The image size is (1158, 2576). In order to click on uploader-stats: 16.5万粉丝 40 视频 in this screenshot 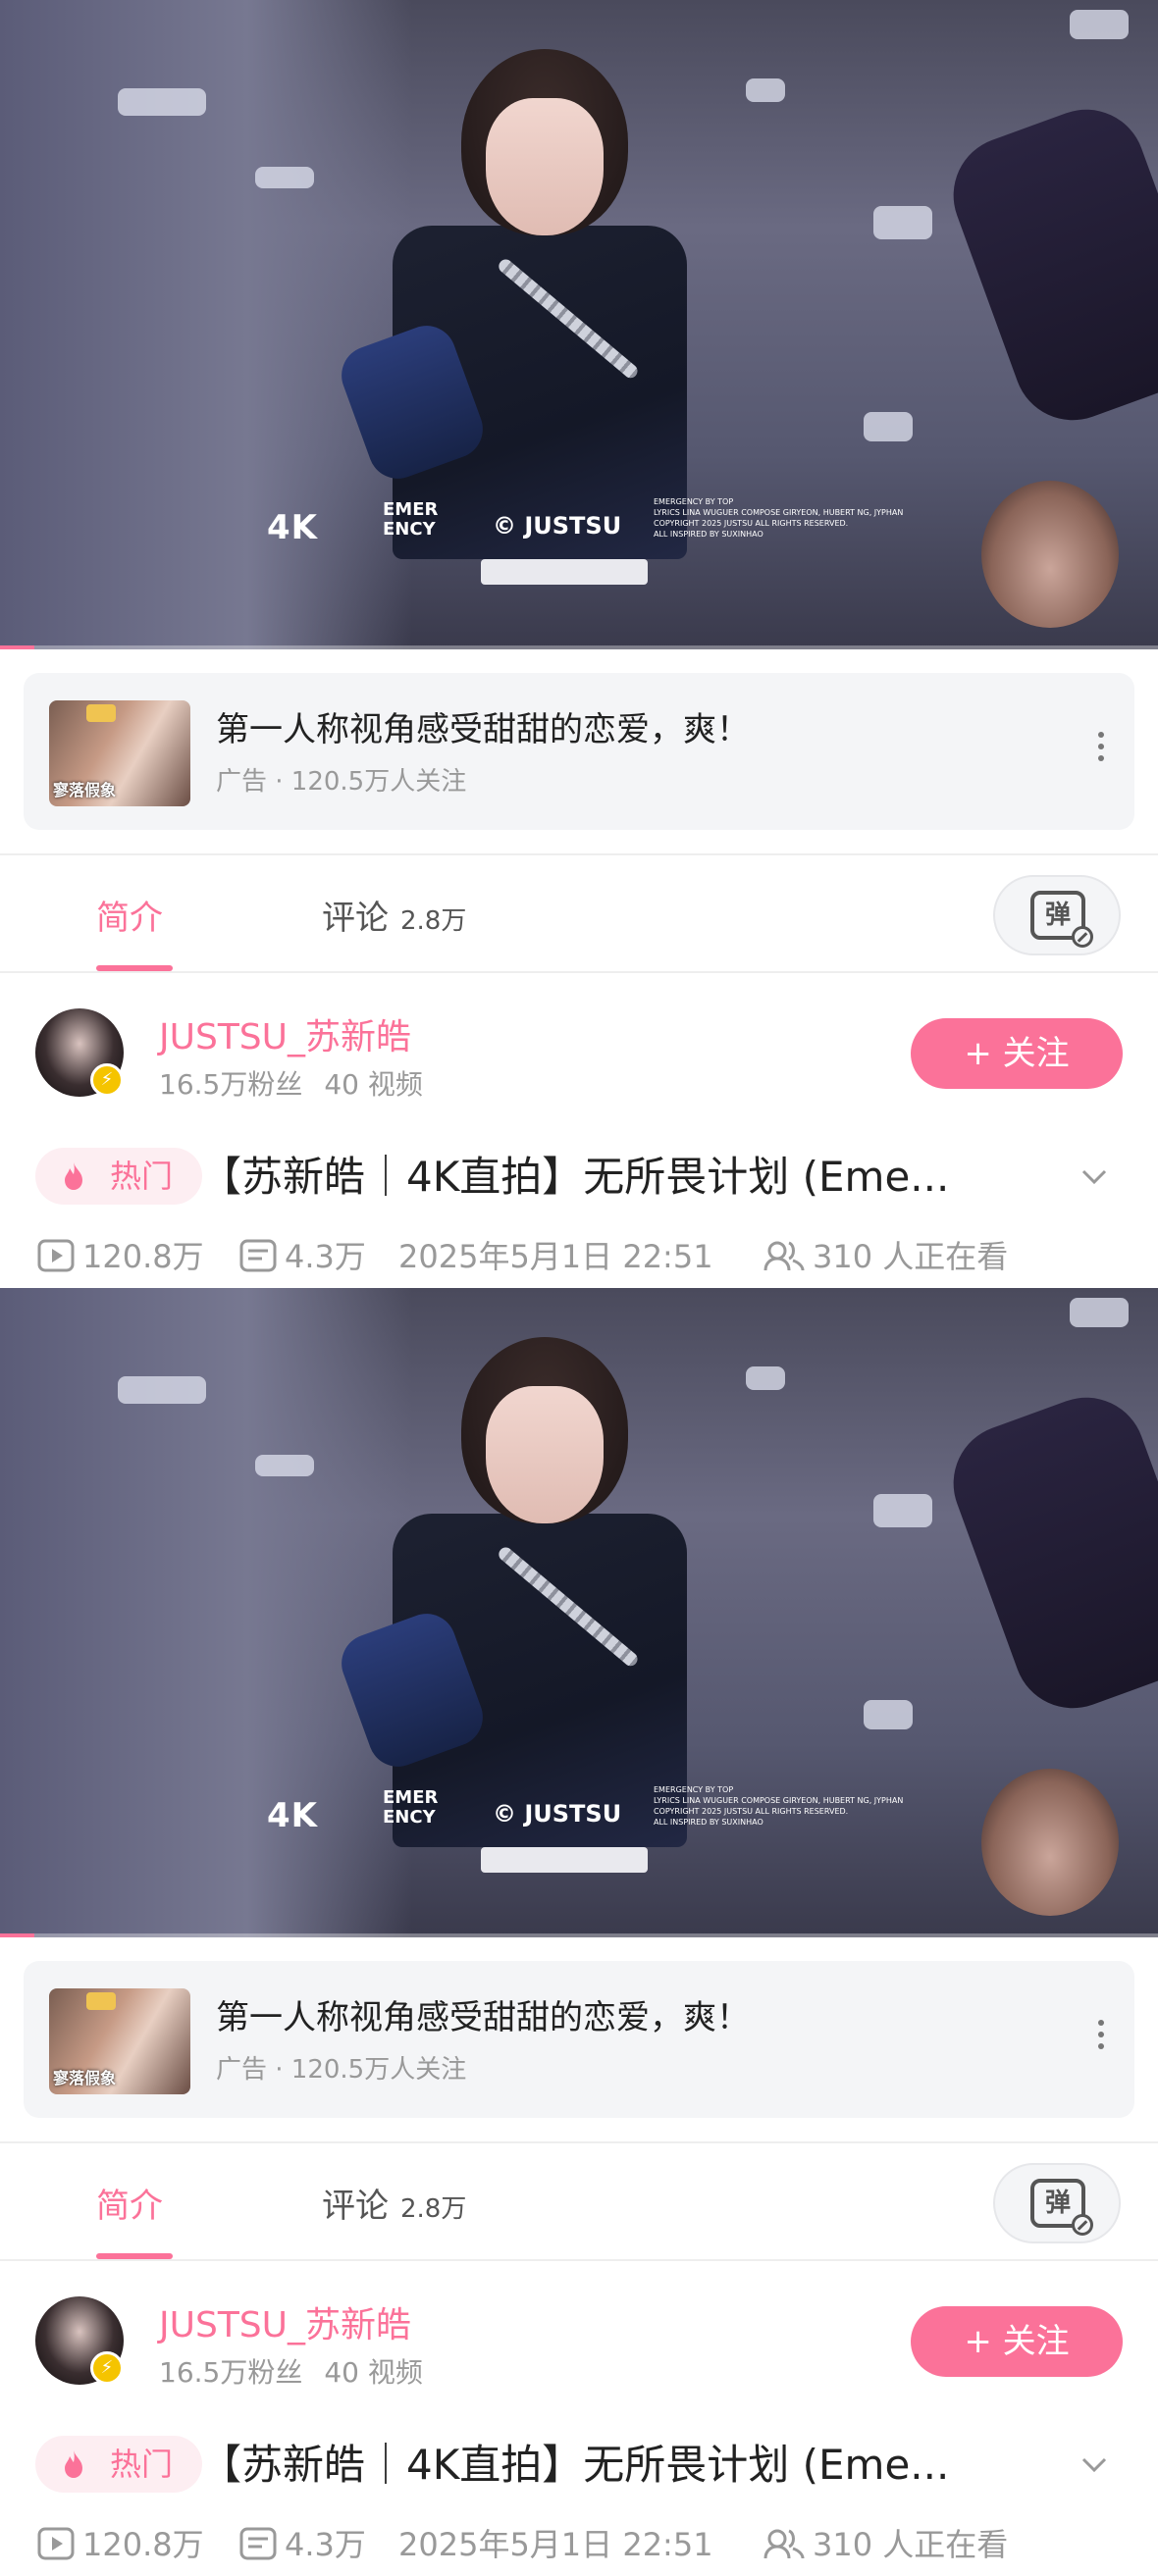, I will do `click(291, 2371)`.